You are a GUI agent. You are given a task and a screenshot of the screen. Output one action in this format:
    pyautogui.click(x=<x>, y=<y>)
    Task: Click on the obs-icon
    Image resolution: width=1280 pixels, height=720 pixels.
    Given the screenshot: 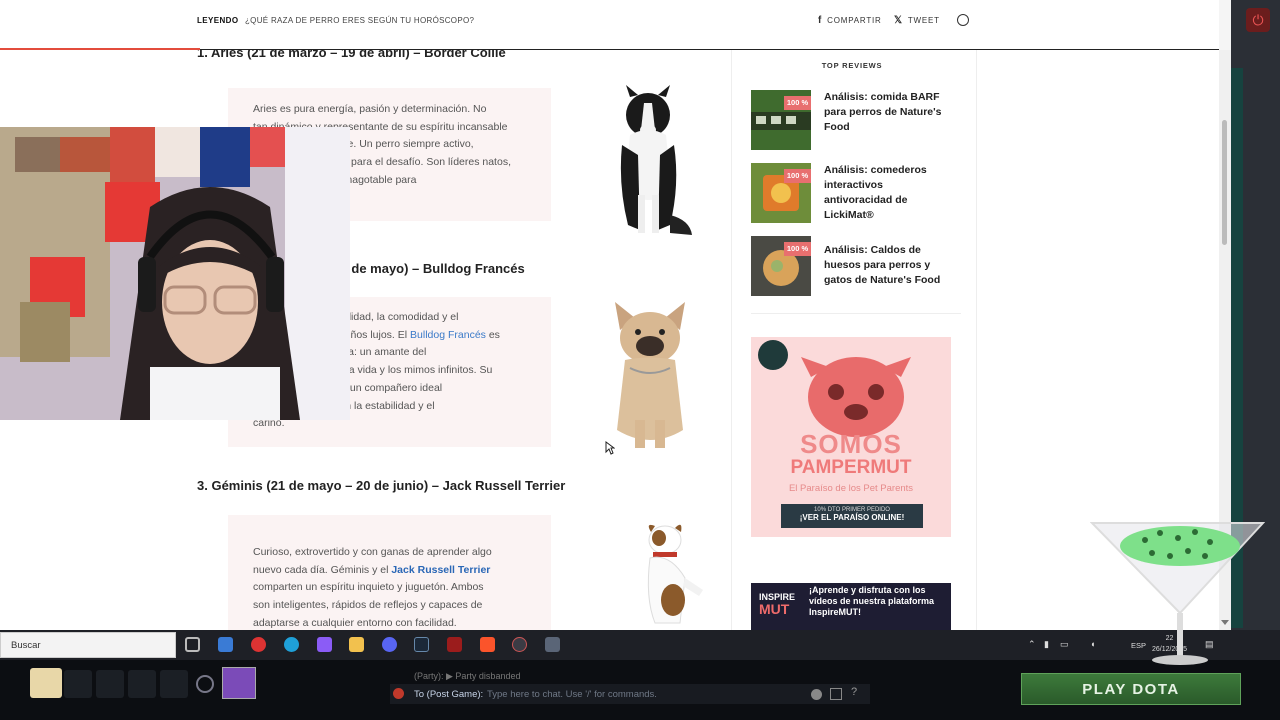 What is the action you would take?
    pyautogui.click(x=519, y=644)
    